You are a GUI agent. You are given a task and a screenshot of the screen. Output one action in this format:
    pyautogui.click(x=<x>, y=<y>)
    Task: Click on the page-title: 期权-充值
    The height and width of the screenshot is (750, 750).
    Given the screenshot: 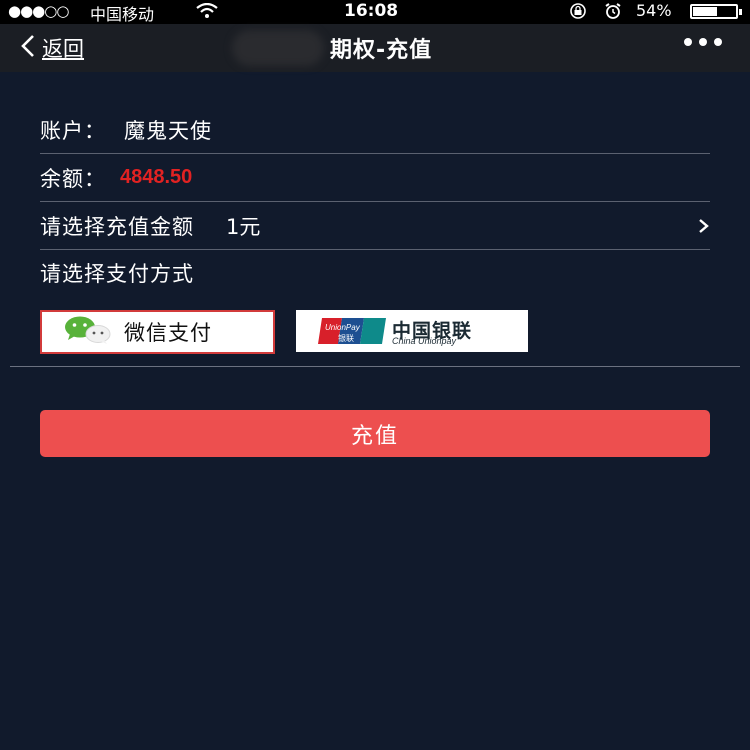 What is the action you would take?
    pyautogui.click(x=381, y=50)
    